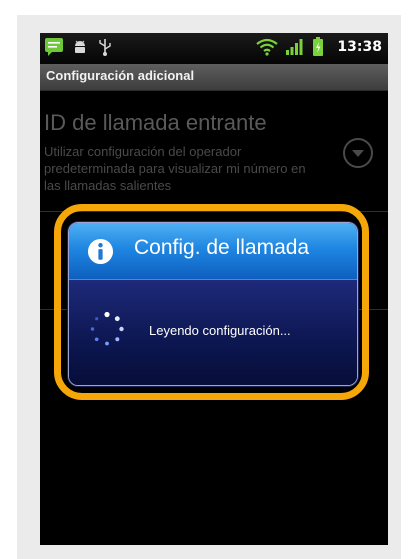 The image size is (412, 559). I want to click on info-icon, so click(100, 251).